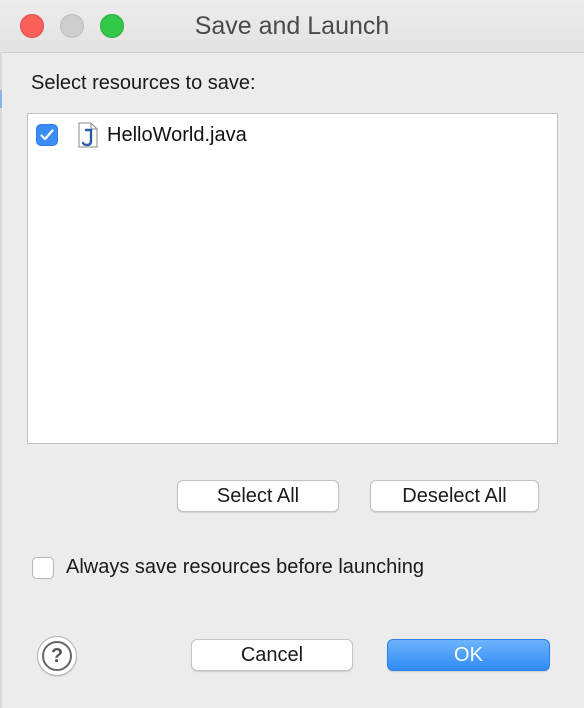  I want to click on list-item: HelloWorld.java, so click(141, 135).